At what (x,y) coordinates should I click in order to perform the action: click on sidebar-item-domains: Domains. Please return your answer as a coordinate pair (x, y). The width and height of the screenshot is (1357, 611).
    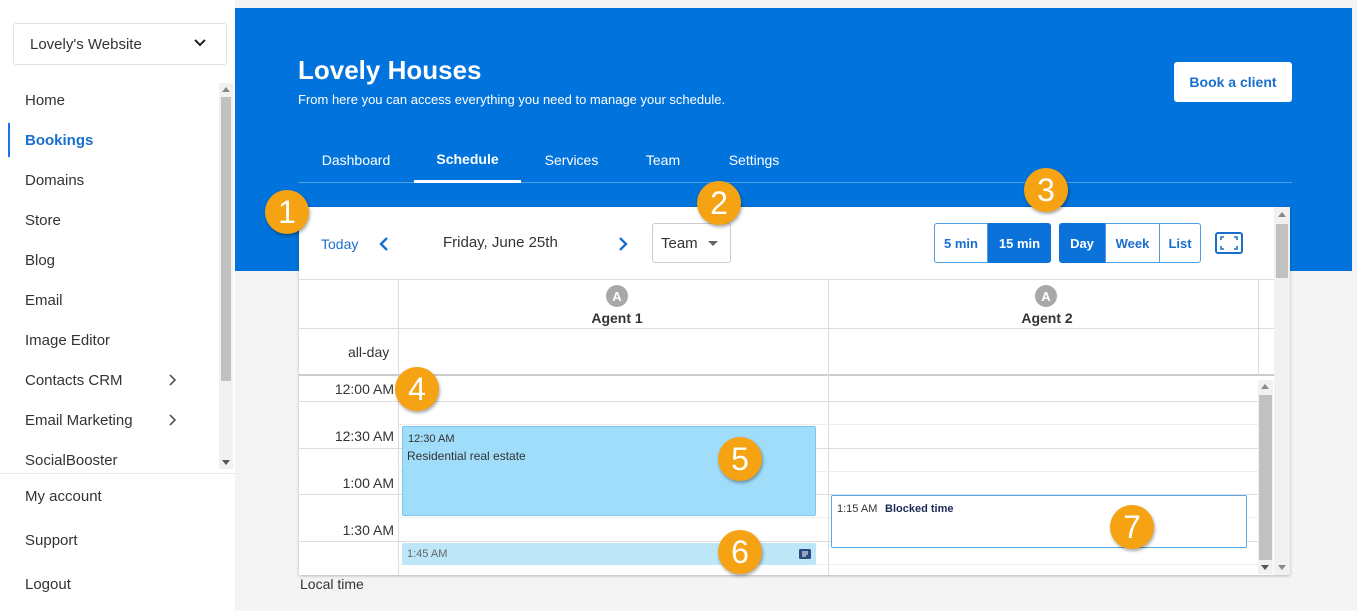
    Looking at the image, I should click on (109, 180).